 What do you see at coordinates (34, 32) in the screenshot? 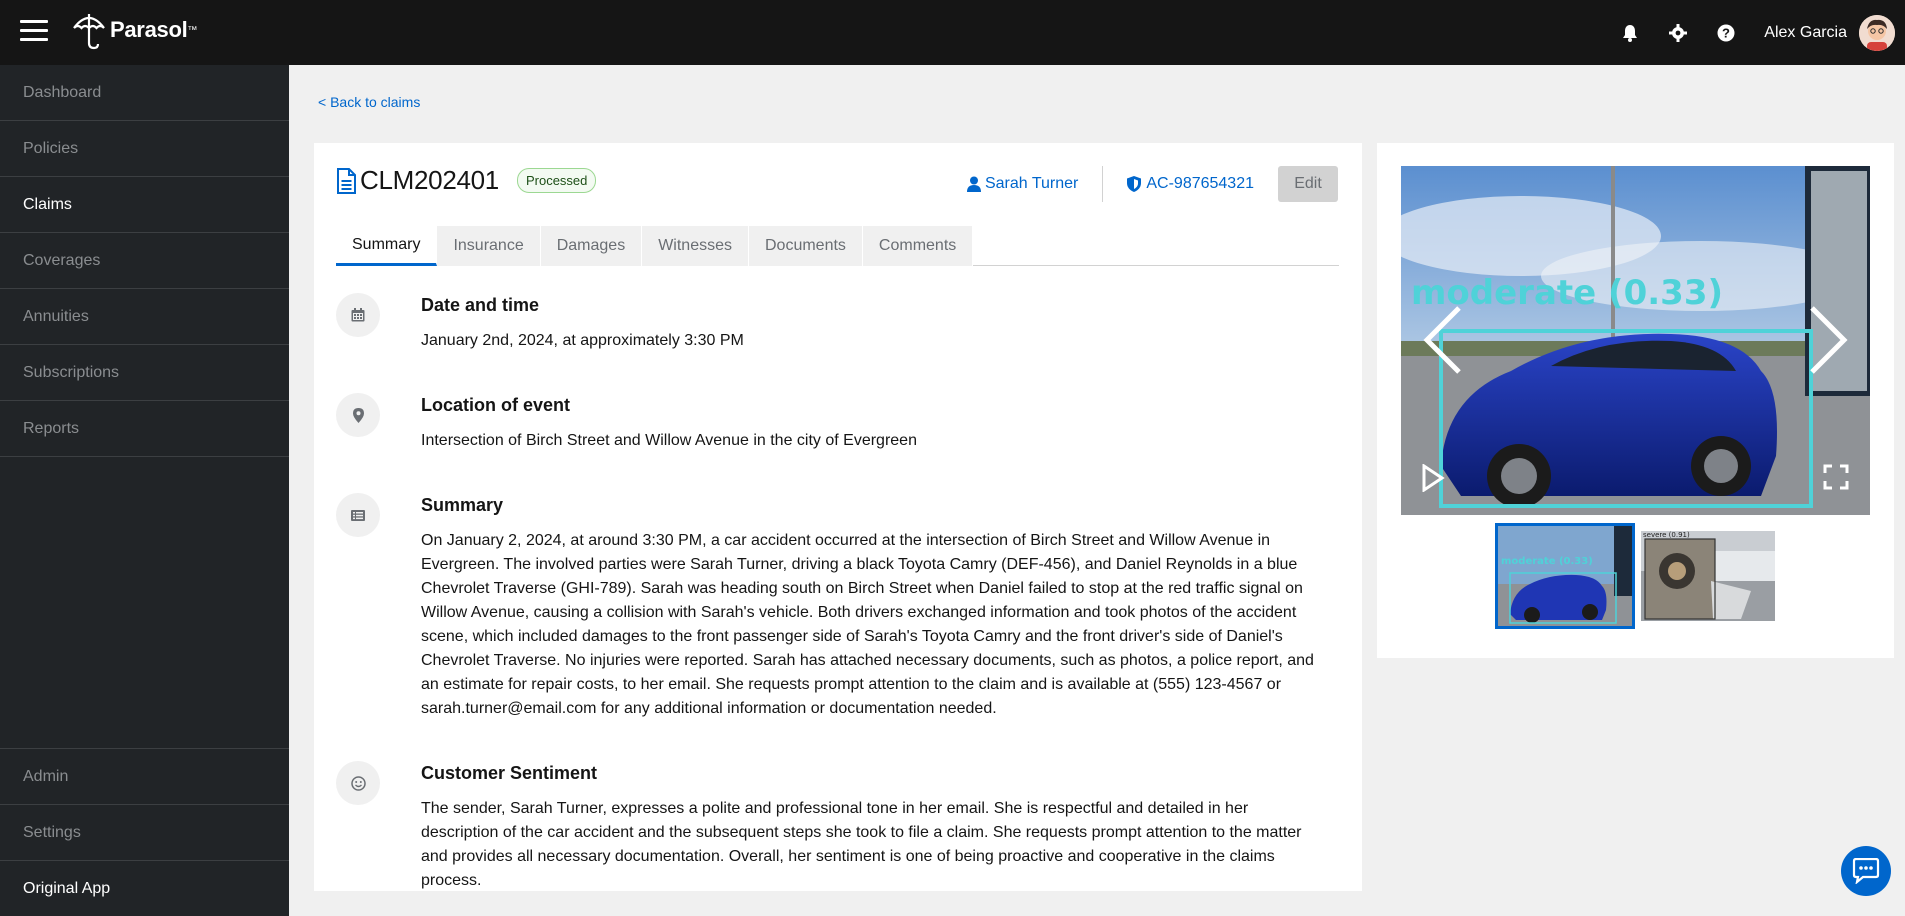
I see `hamburger-icon` at bounding box center [34, 32].